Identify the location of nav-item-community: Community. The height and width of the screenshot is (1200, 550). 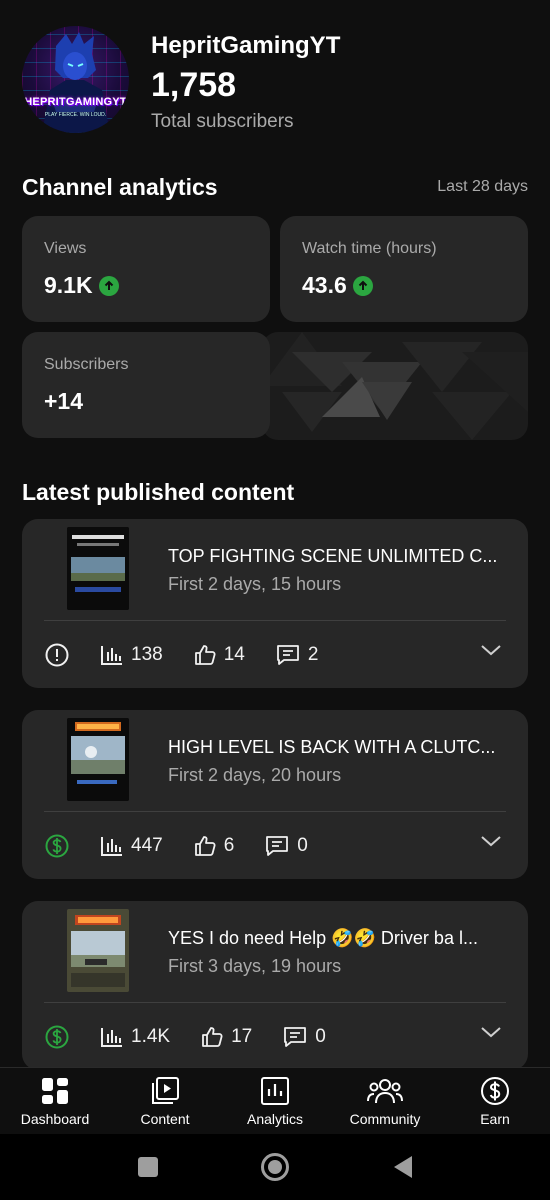
(385, 1101).